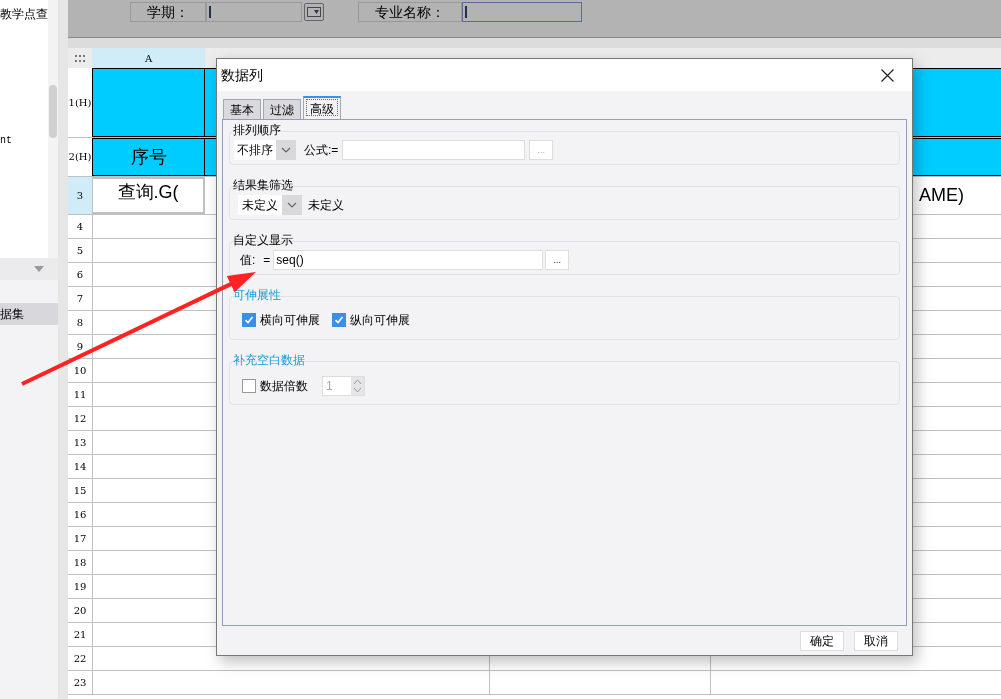 This screenshot has height=699, width=1001. I want to click on row-header: 18, so click(80, 562).